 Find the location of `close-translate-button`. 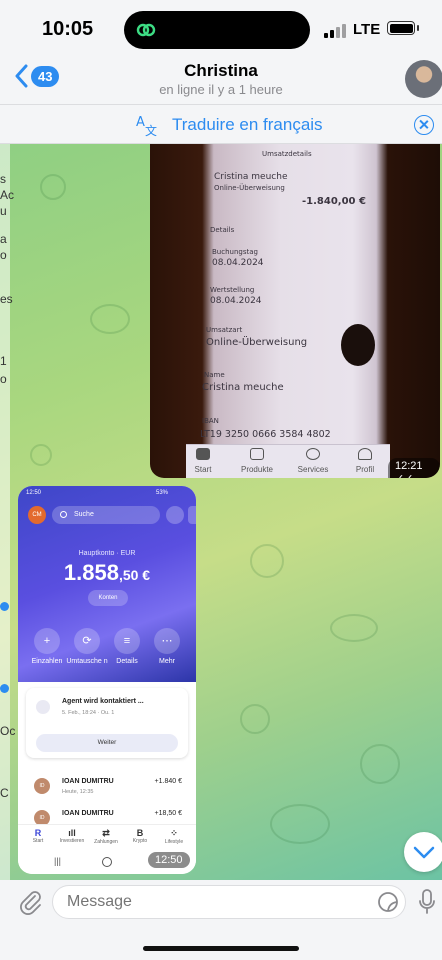

close-translate-button is located at coordinates (424, 125).